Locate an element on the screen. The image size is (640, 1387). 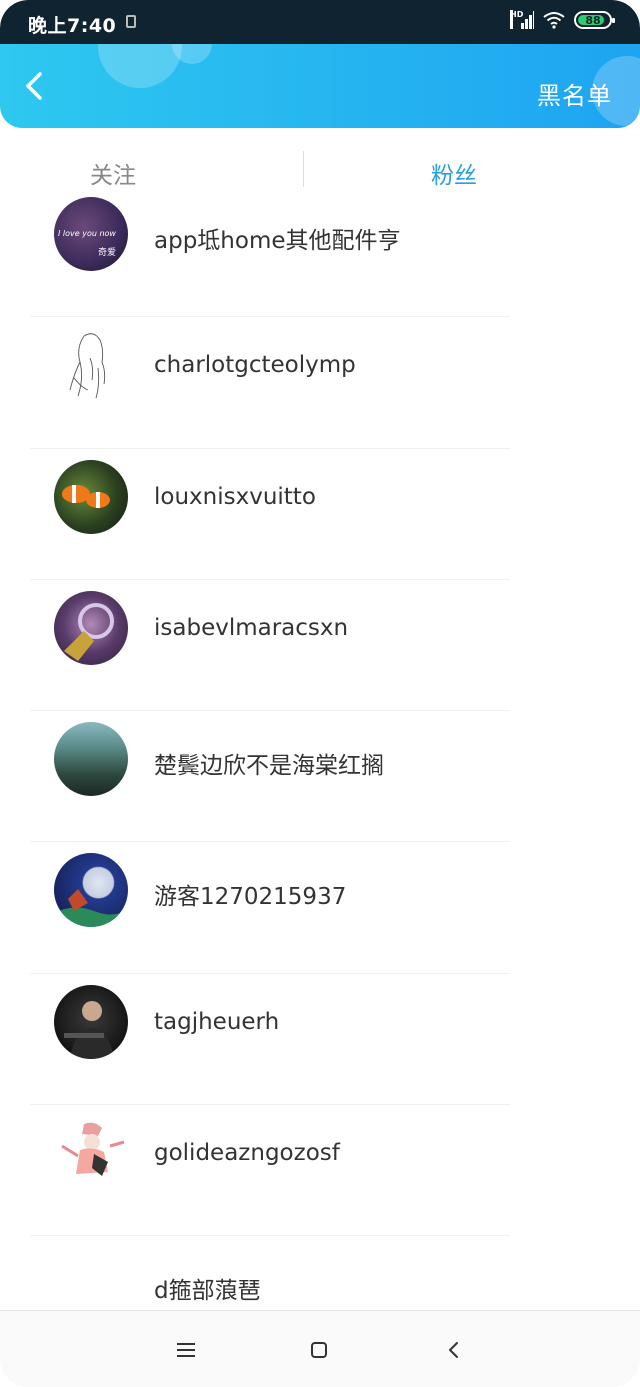
network-type-label: HD is located at coordinates (516, 19).